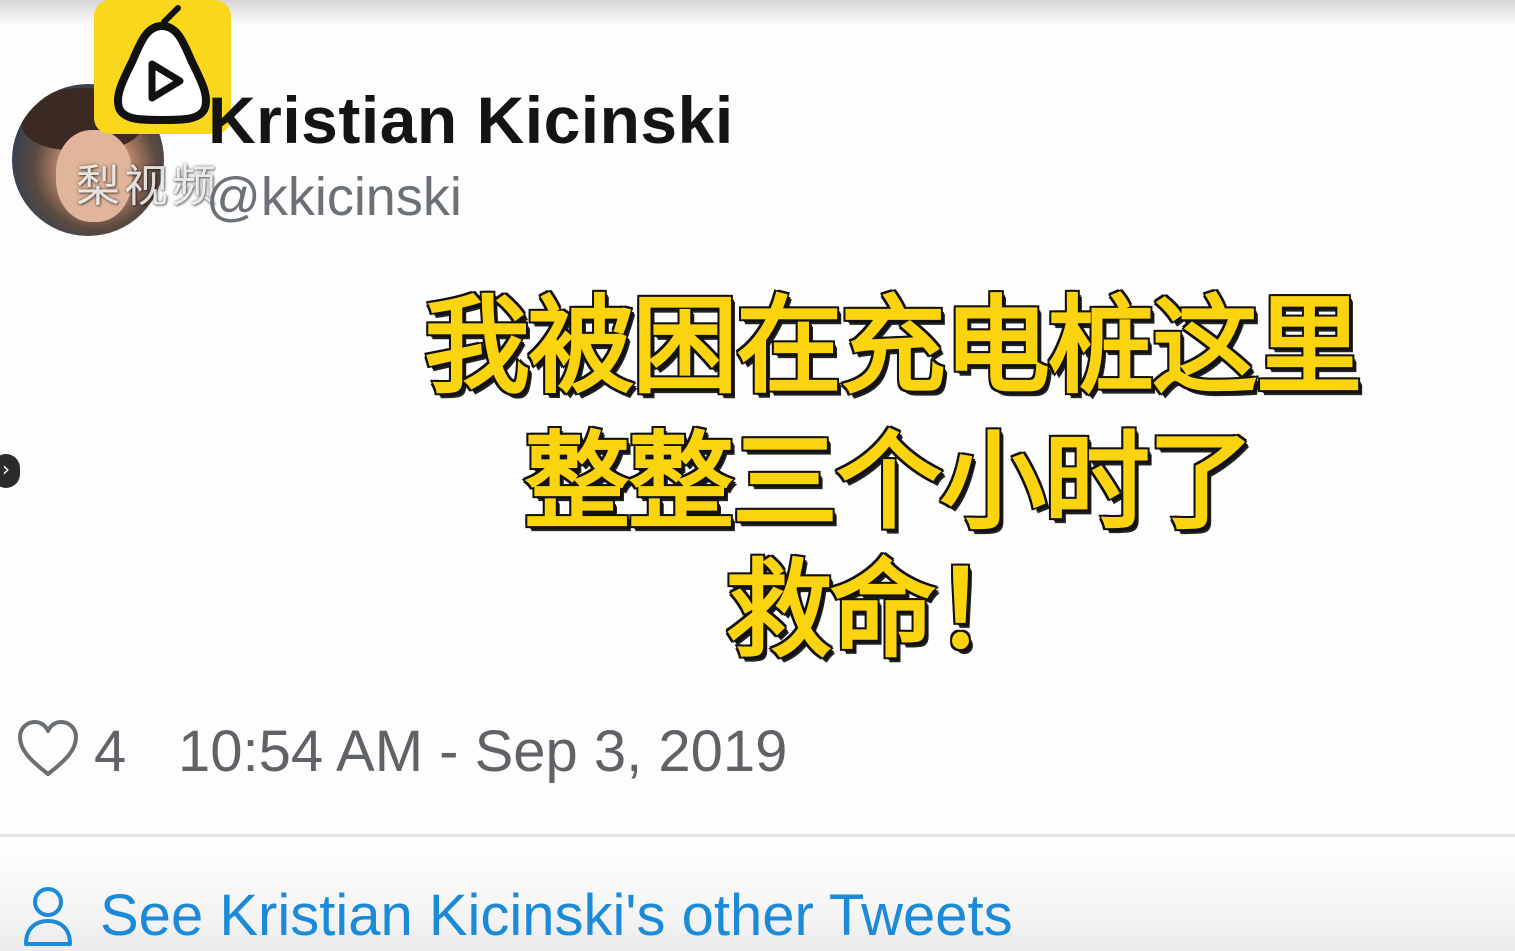 The width and height of the screenshot is (1515, 951). I want to click on caption-line-1: 我被困在充电桩这里, so click(893, 346).